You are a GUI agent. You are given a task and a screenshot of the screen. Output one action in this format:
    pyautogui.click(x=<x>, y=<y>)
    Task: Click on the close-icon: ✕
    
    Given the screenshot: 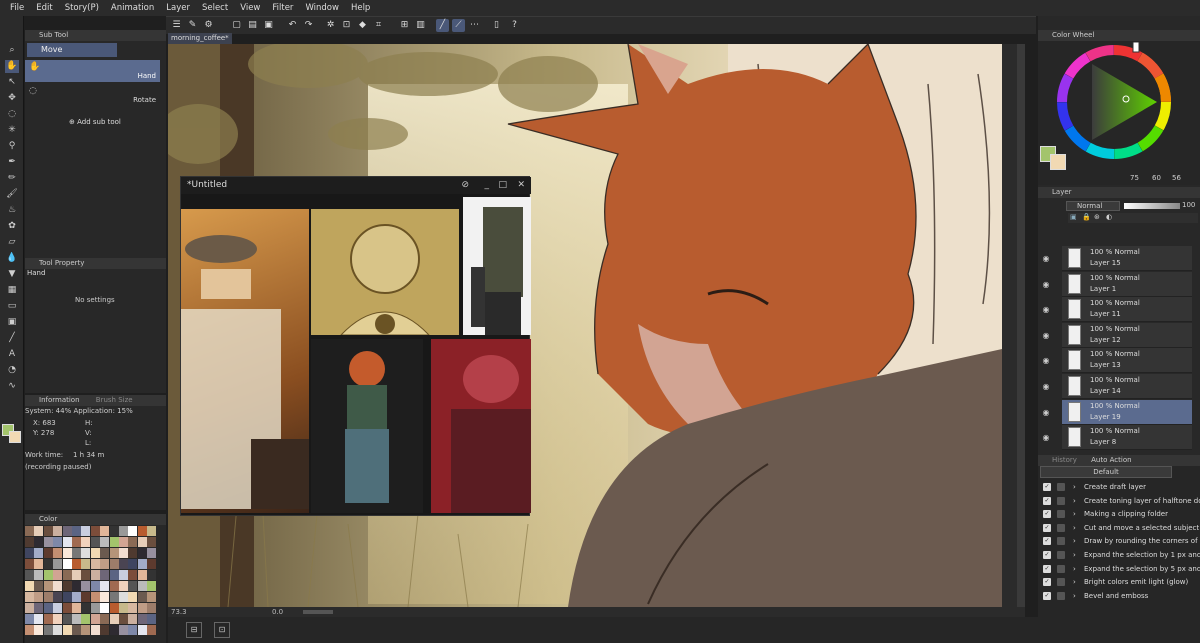 What is the action you would take?
    pyautogui.click(x=521, y=185)
    